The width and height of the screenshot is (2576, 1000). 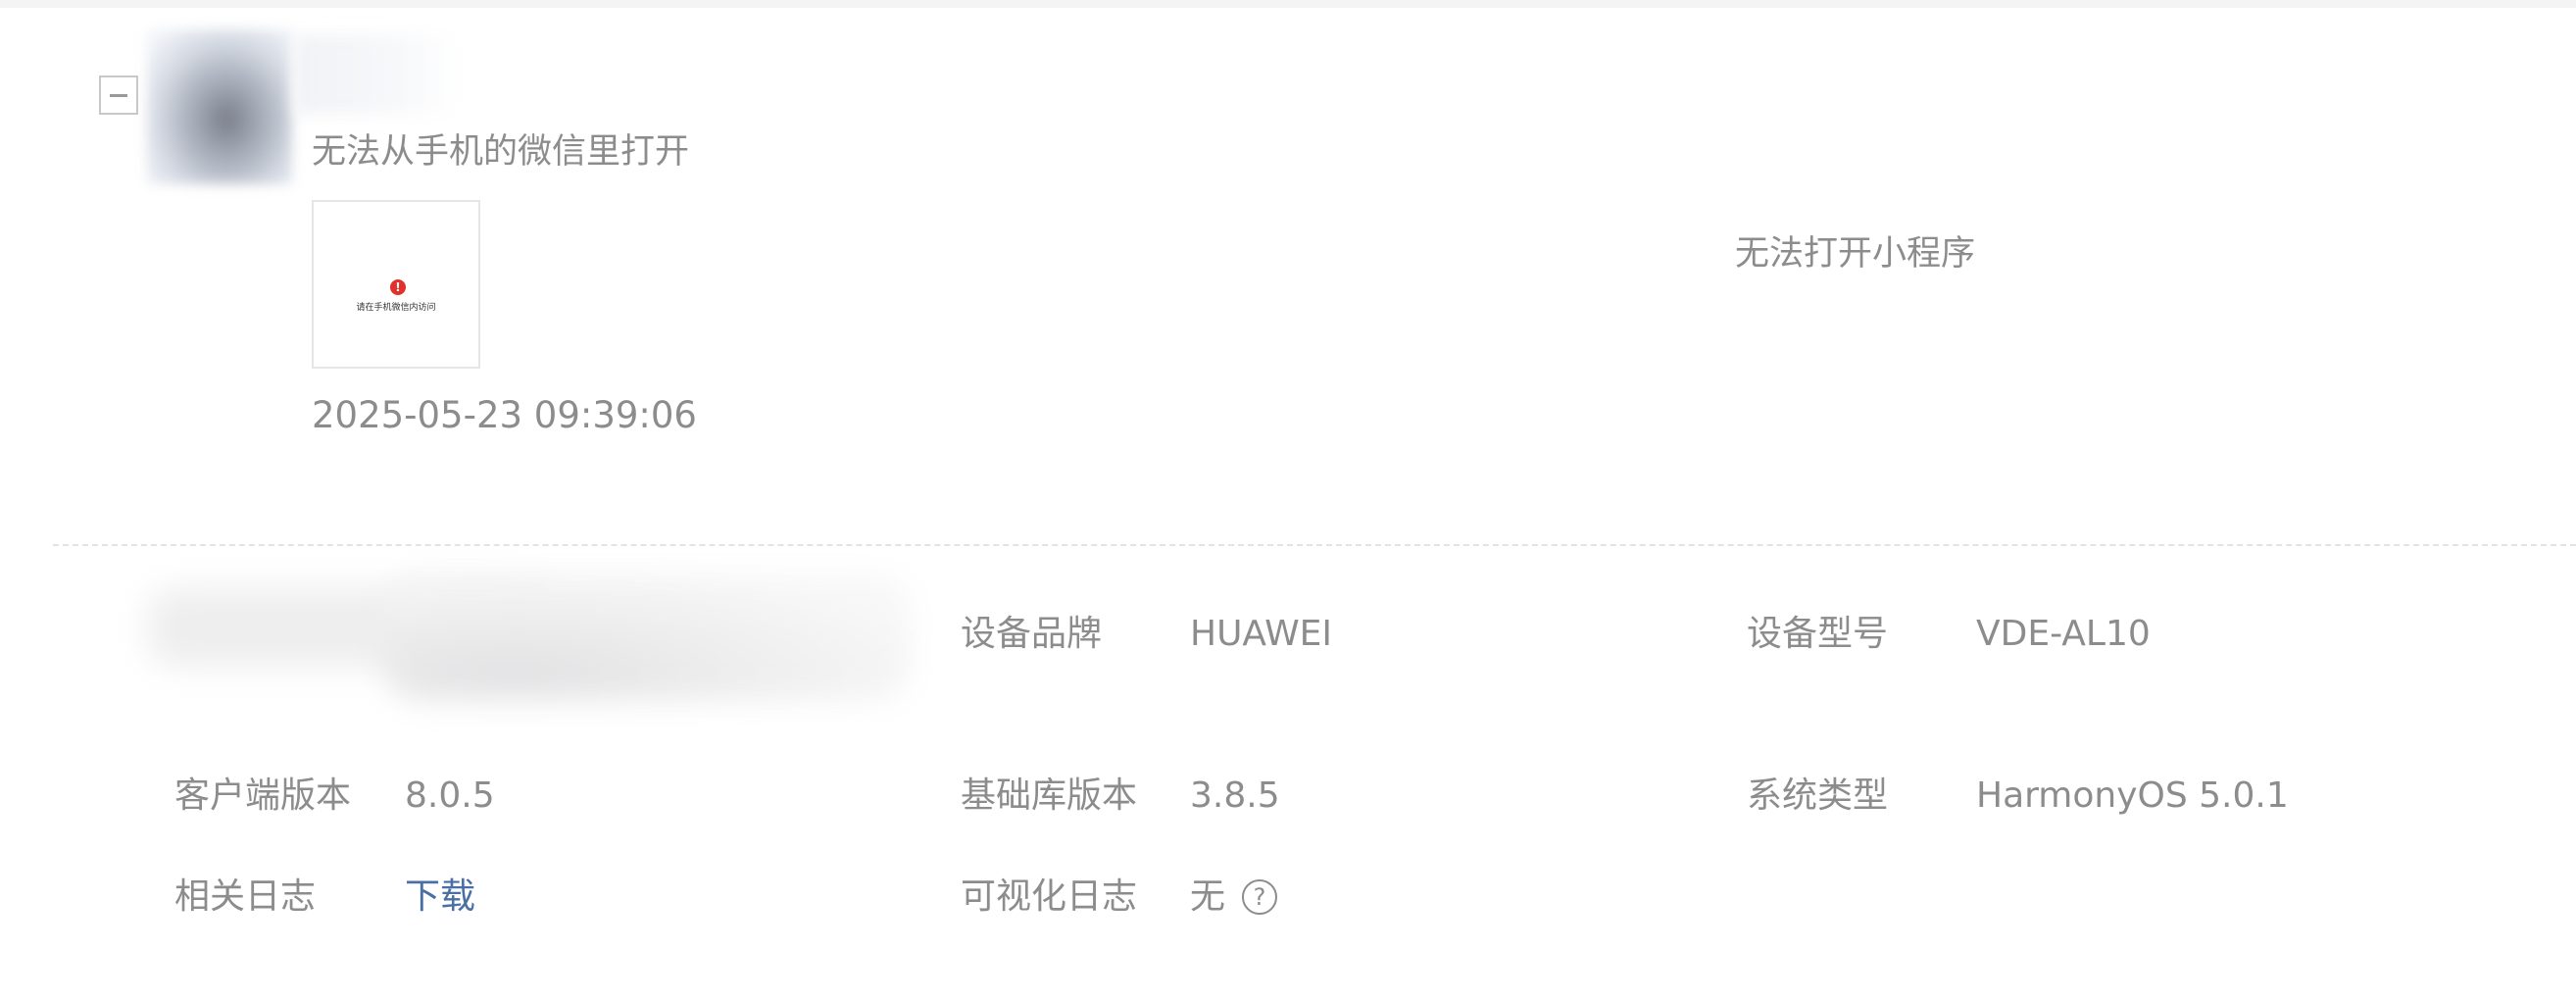 What do you see at coordinates (1049, 896) in the screenshot?
I see `visual-logs-label: 可视化日志` at bounding box center [1049, 896].